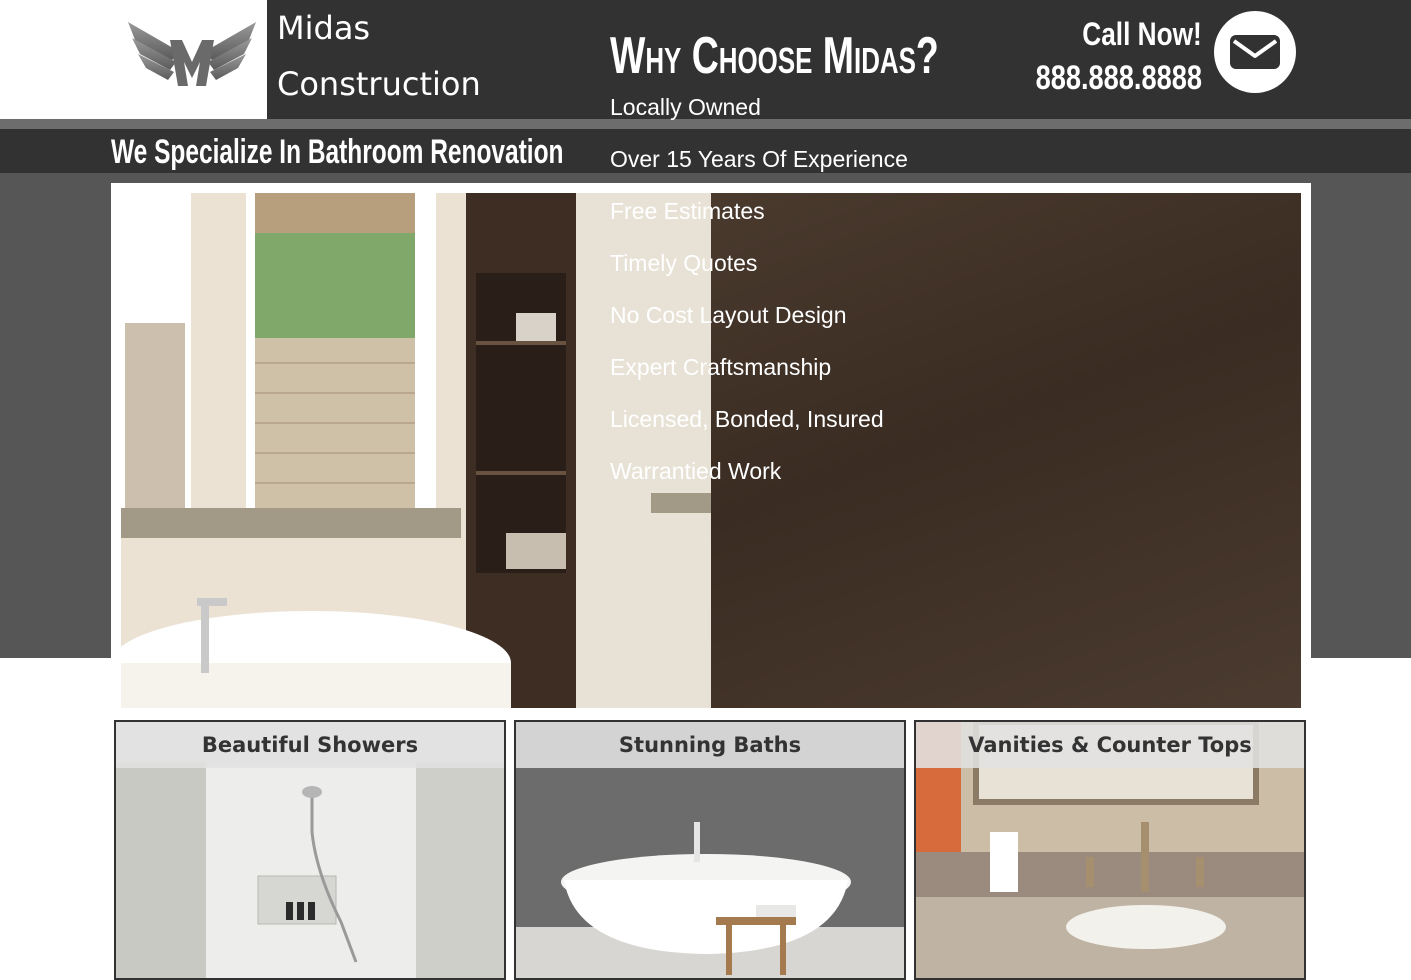 The height and width of the screenshot is (980, 1411). Describe the element at coordinates (1119, 78) in the screenshot. I see `phone-number: 888.888.8888` at that location.